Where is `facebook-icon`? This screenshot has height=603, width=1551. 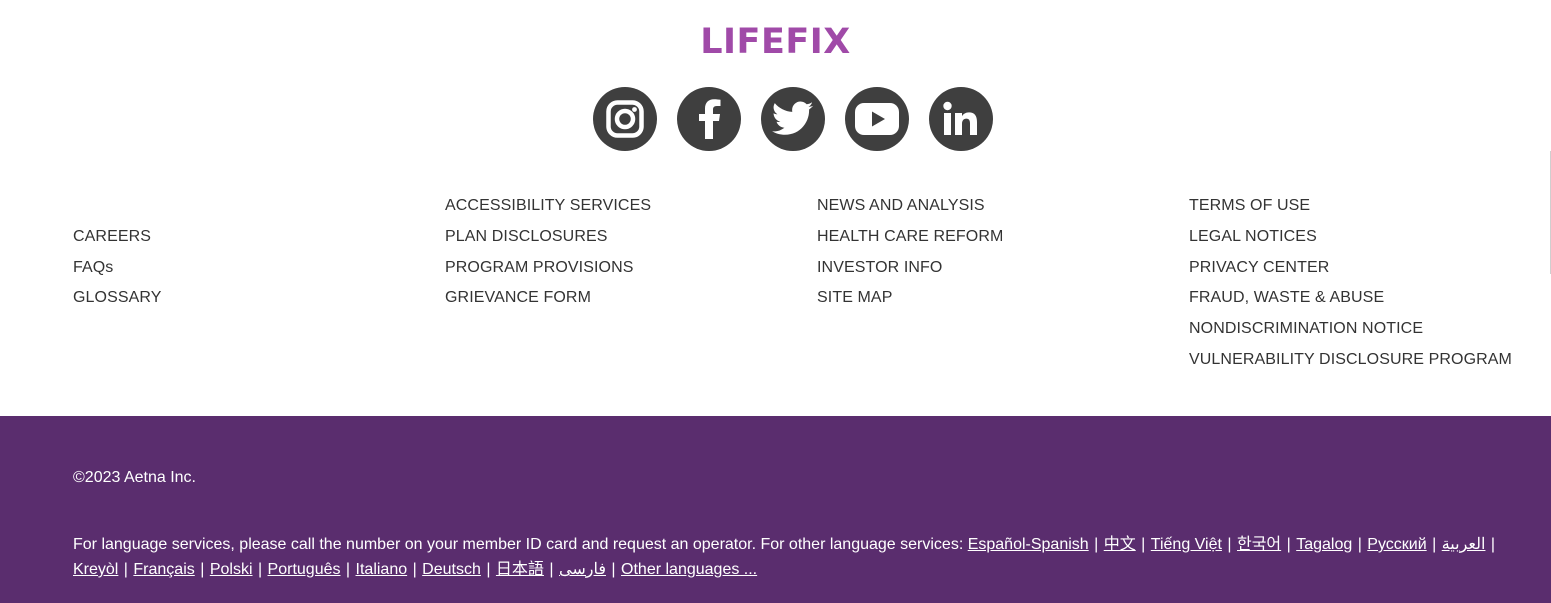 facebook-icon is located at coordinates (710, 119).